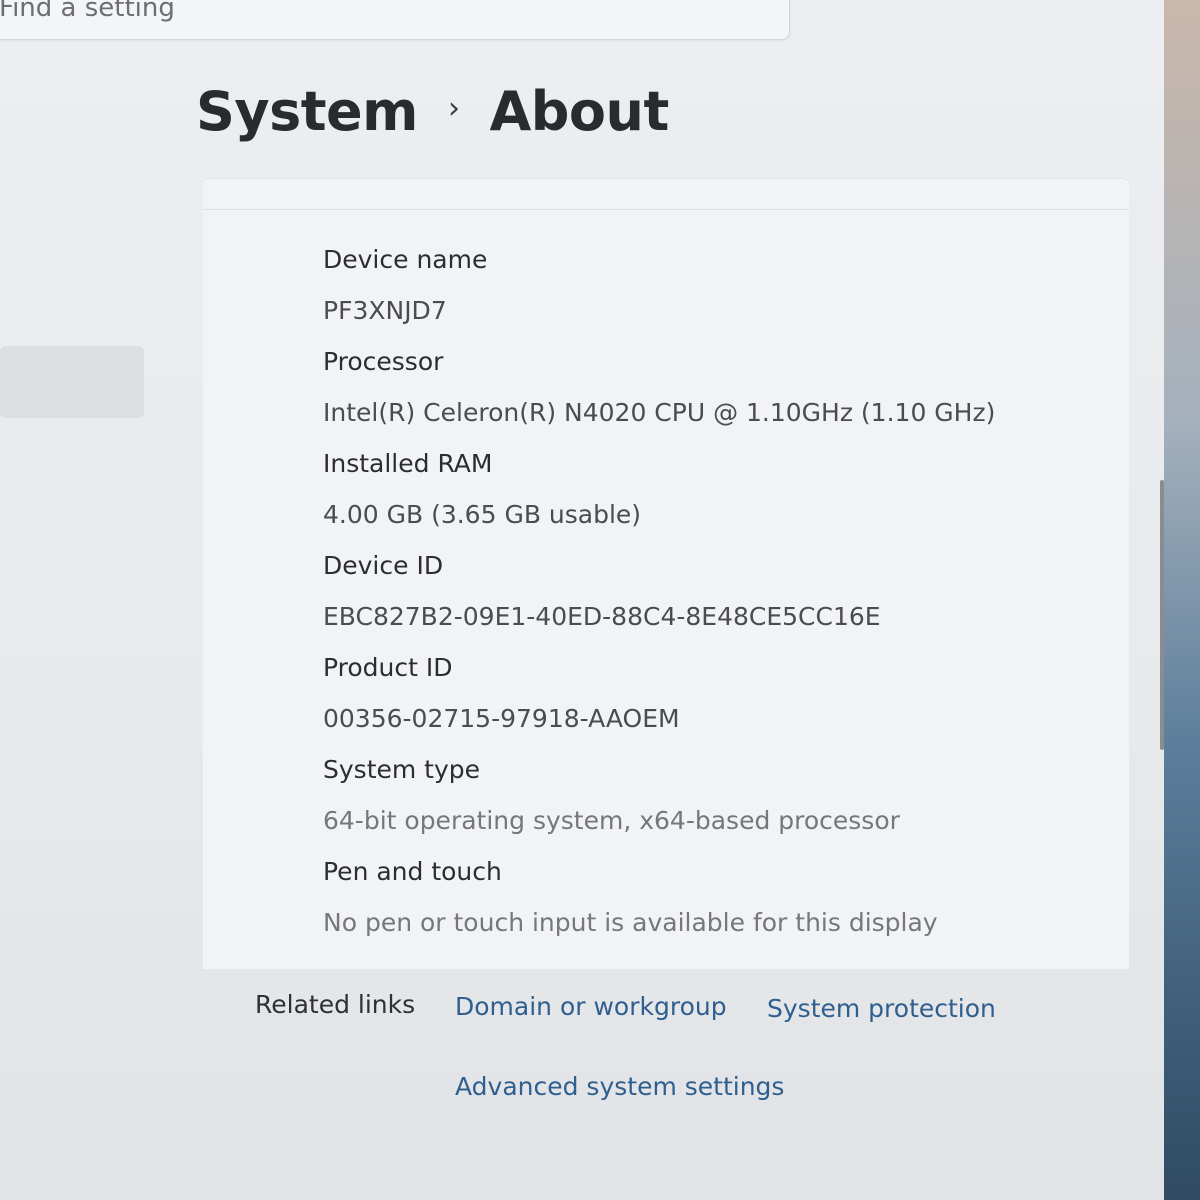  I want to click on vertical-scrollbar, so click(1162, 615).